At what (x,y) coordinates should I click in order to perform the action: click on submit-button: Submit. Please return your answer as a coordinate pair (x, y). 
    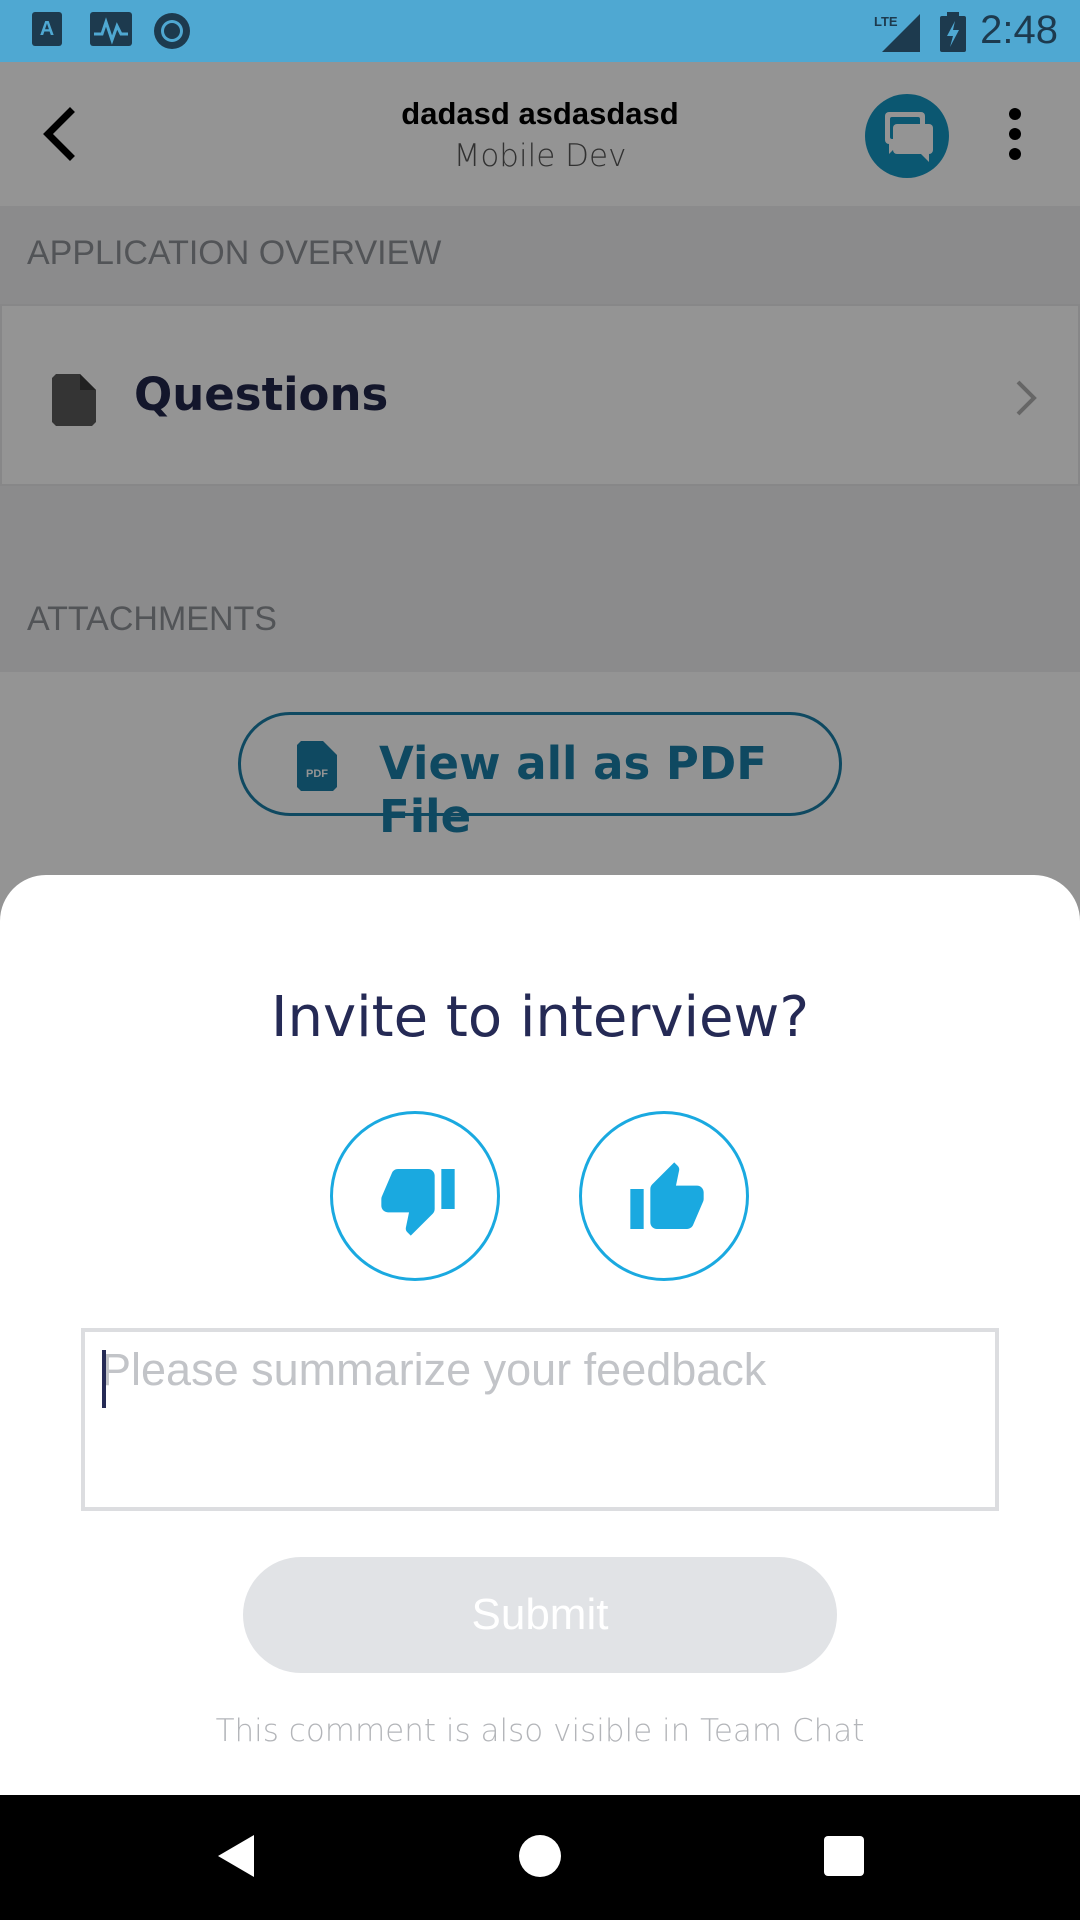
    Looking at the image, I should click on (540, 1615).